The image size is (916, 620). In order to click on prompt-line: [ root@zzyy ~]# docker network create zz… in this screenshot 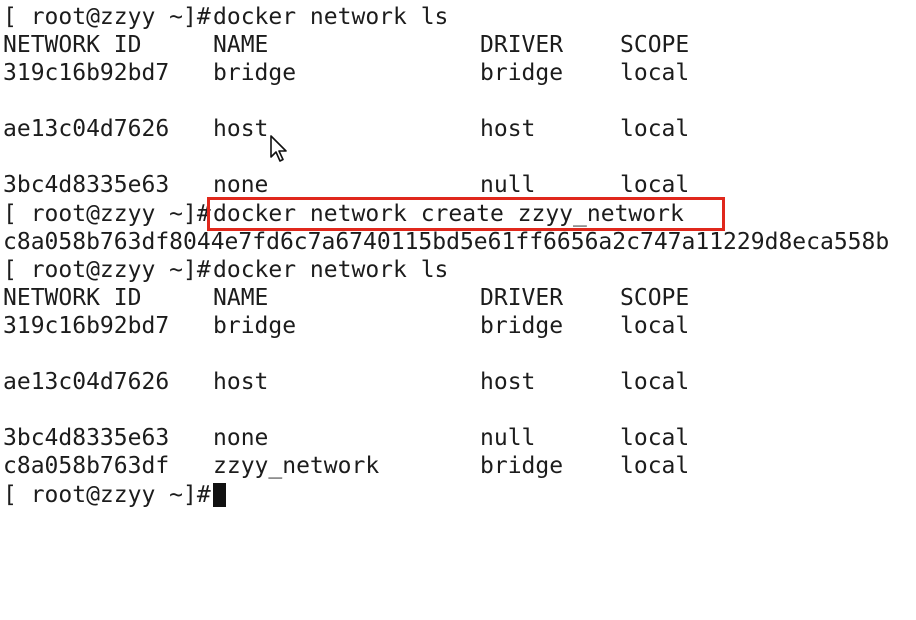, I will do `click(343, 214)`.